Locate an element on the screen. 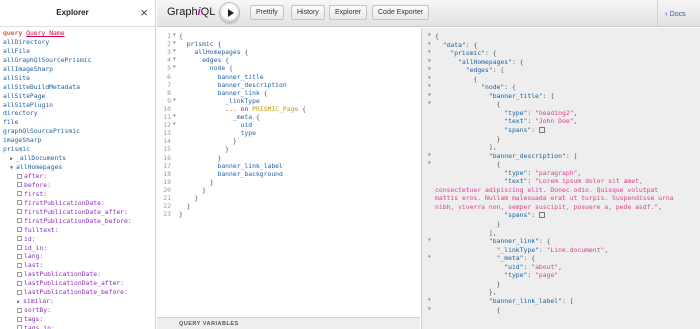  explorer-field: allSitePage is located at coordinates (79, 96).